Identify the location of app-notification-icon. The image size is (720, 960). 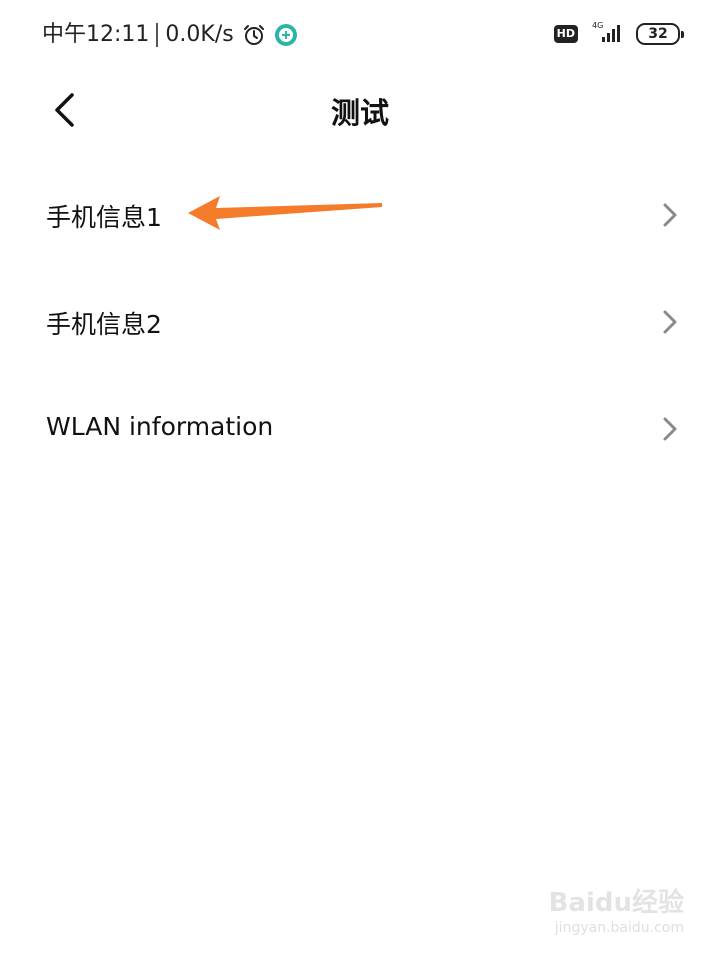
(286, 35).